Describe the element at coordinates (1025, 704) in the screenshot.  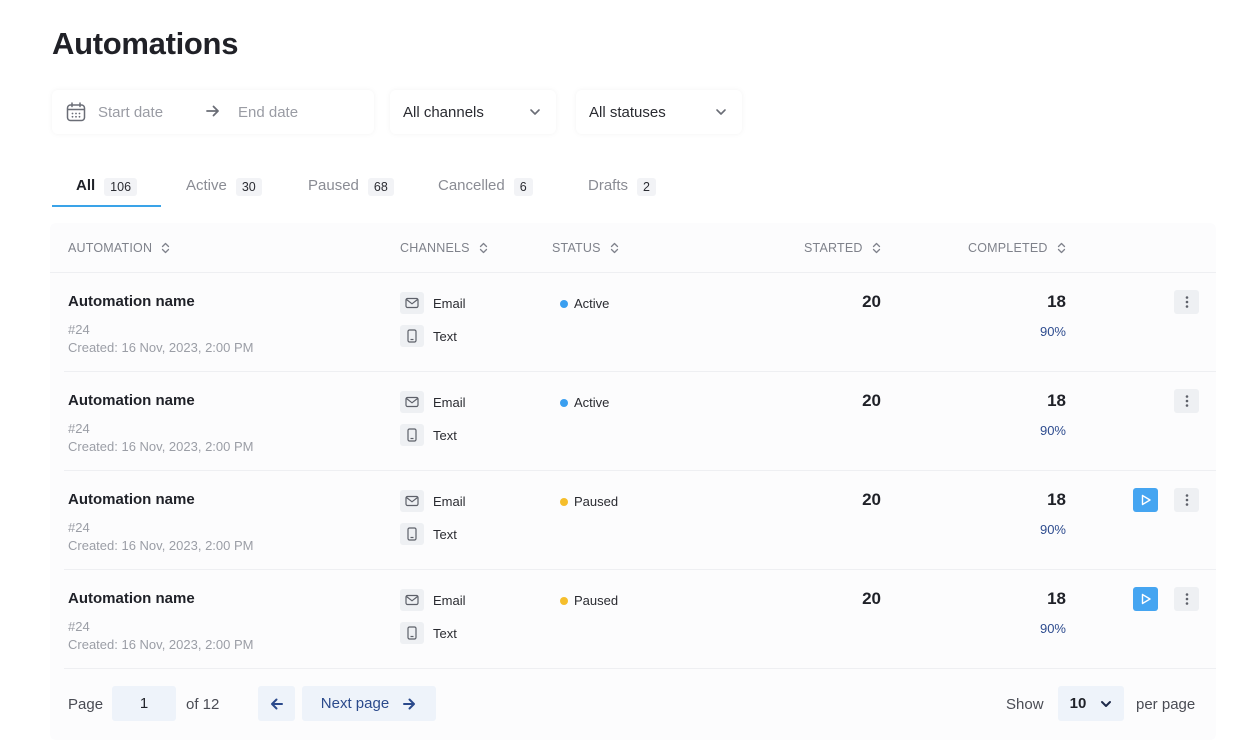
I see `show-label: Show` at that location.